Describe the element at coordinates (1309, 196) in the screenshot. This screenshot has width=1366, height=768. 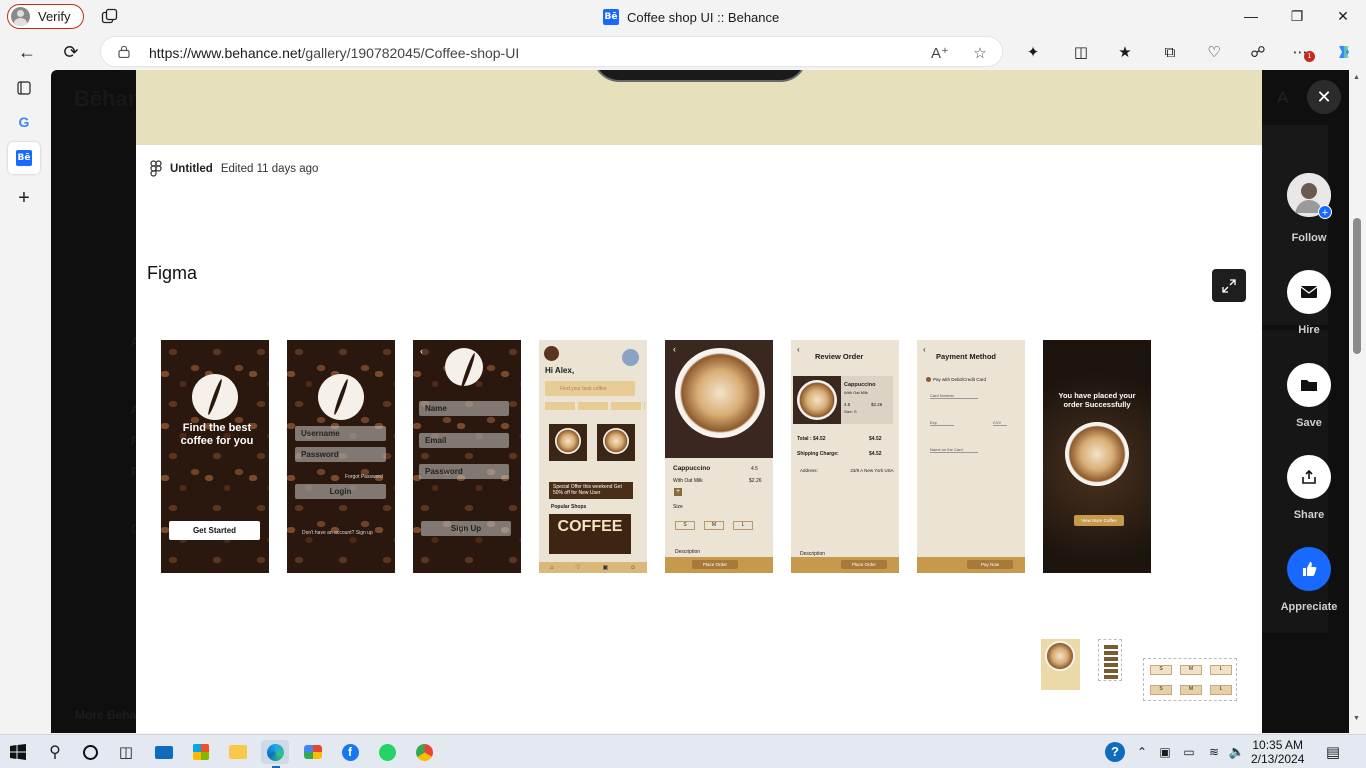
I see `follow-avatar-button: +` at that location.